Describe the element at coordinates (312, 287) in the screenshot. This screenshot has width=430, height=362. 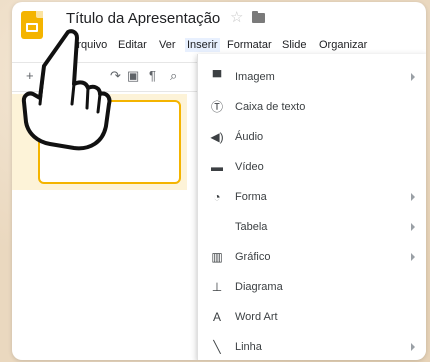
I see `menu-item-diagrama: ⊥ Diagrama` at that location.